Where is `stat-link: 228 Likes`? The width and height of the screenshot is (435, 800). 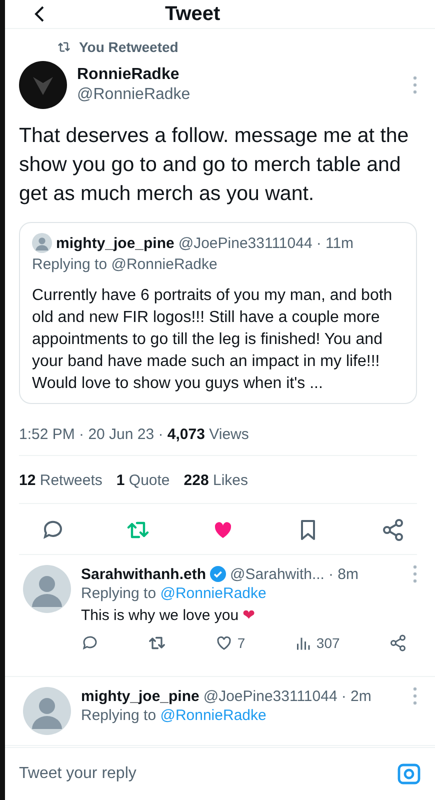
stat-link: 228 Likes is located at coordinates (216, 480).